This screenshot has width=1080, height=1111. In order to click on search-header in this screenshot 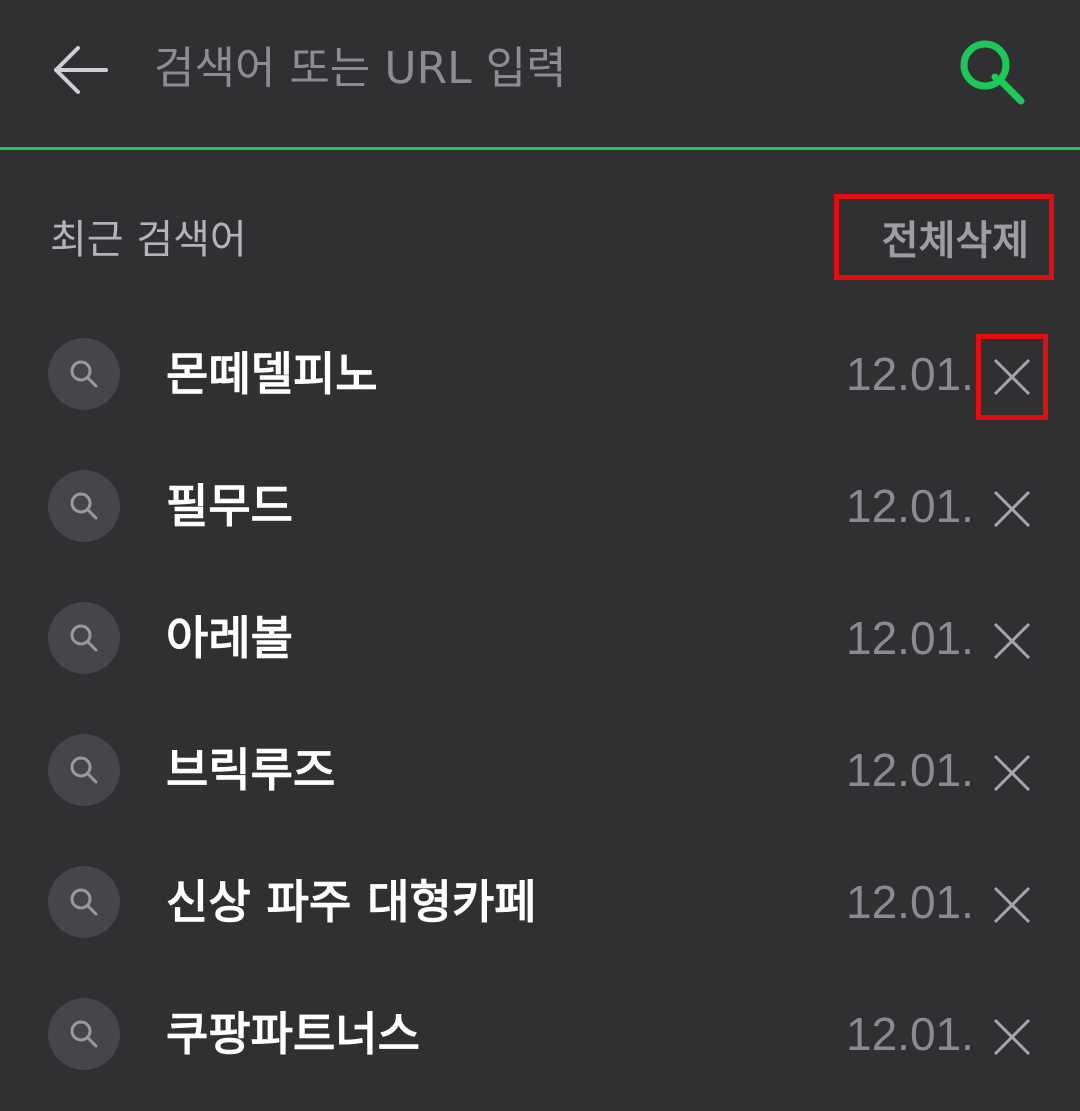, I will do `click(540, 74)`.